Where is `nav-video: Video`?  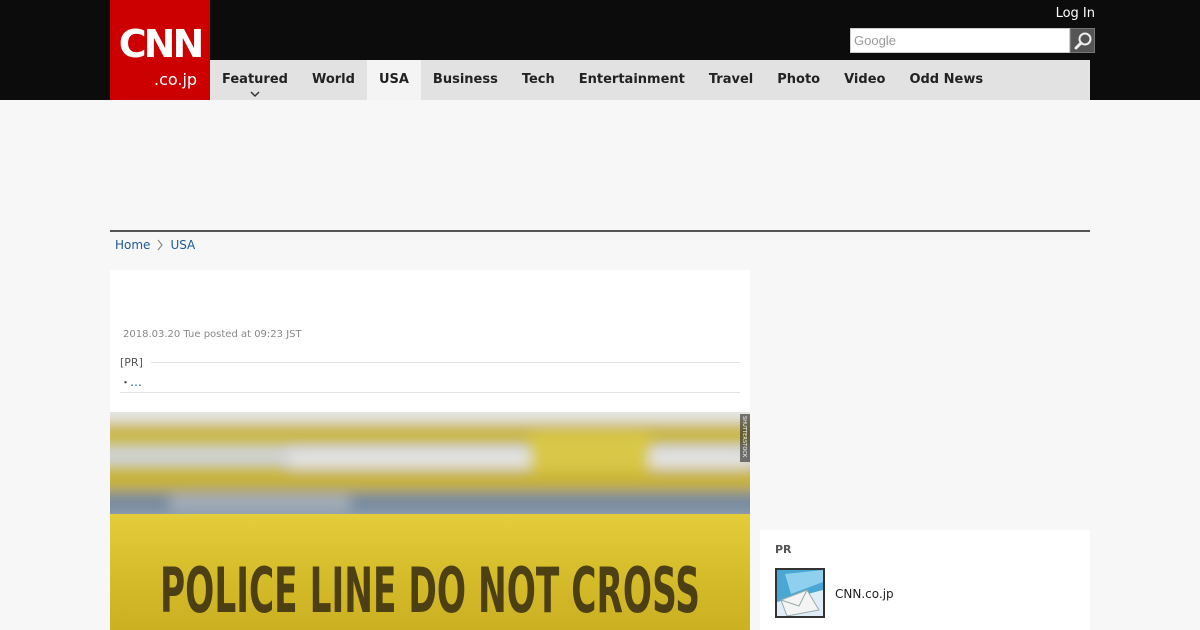 nav-video: Video is located at coordinates (864, 80).